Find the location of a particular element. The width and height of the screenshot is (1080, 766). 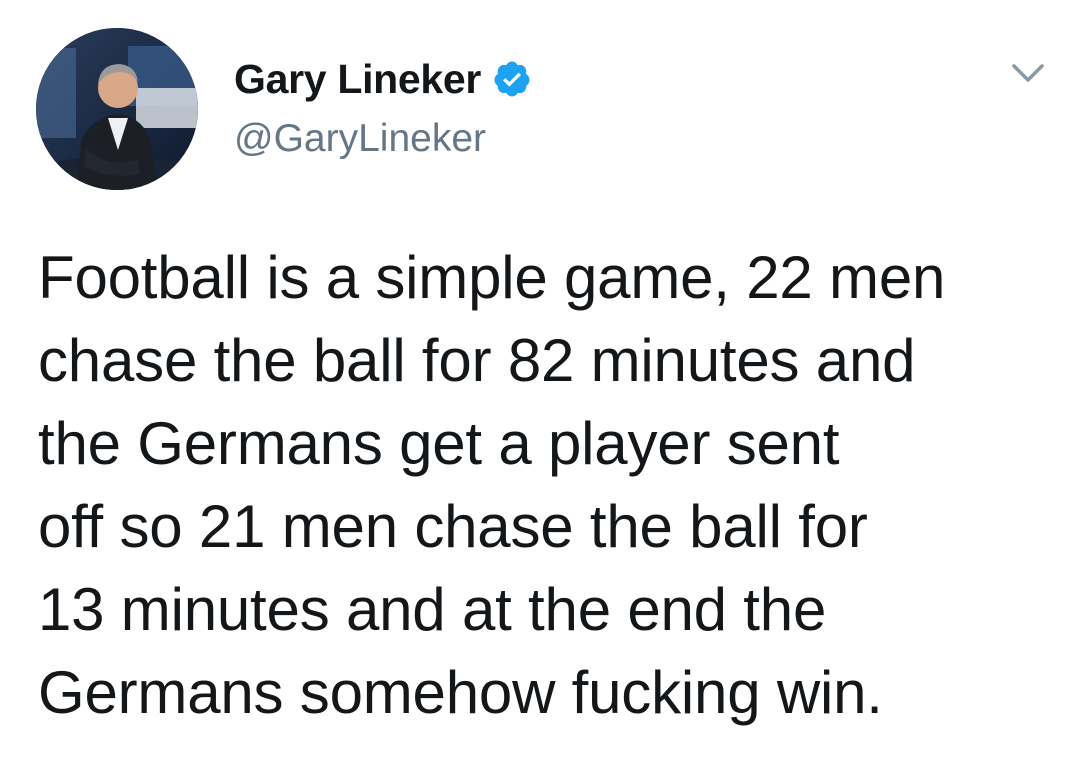

profile-photo is located at coordinates (117, 109).